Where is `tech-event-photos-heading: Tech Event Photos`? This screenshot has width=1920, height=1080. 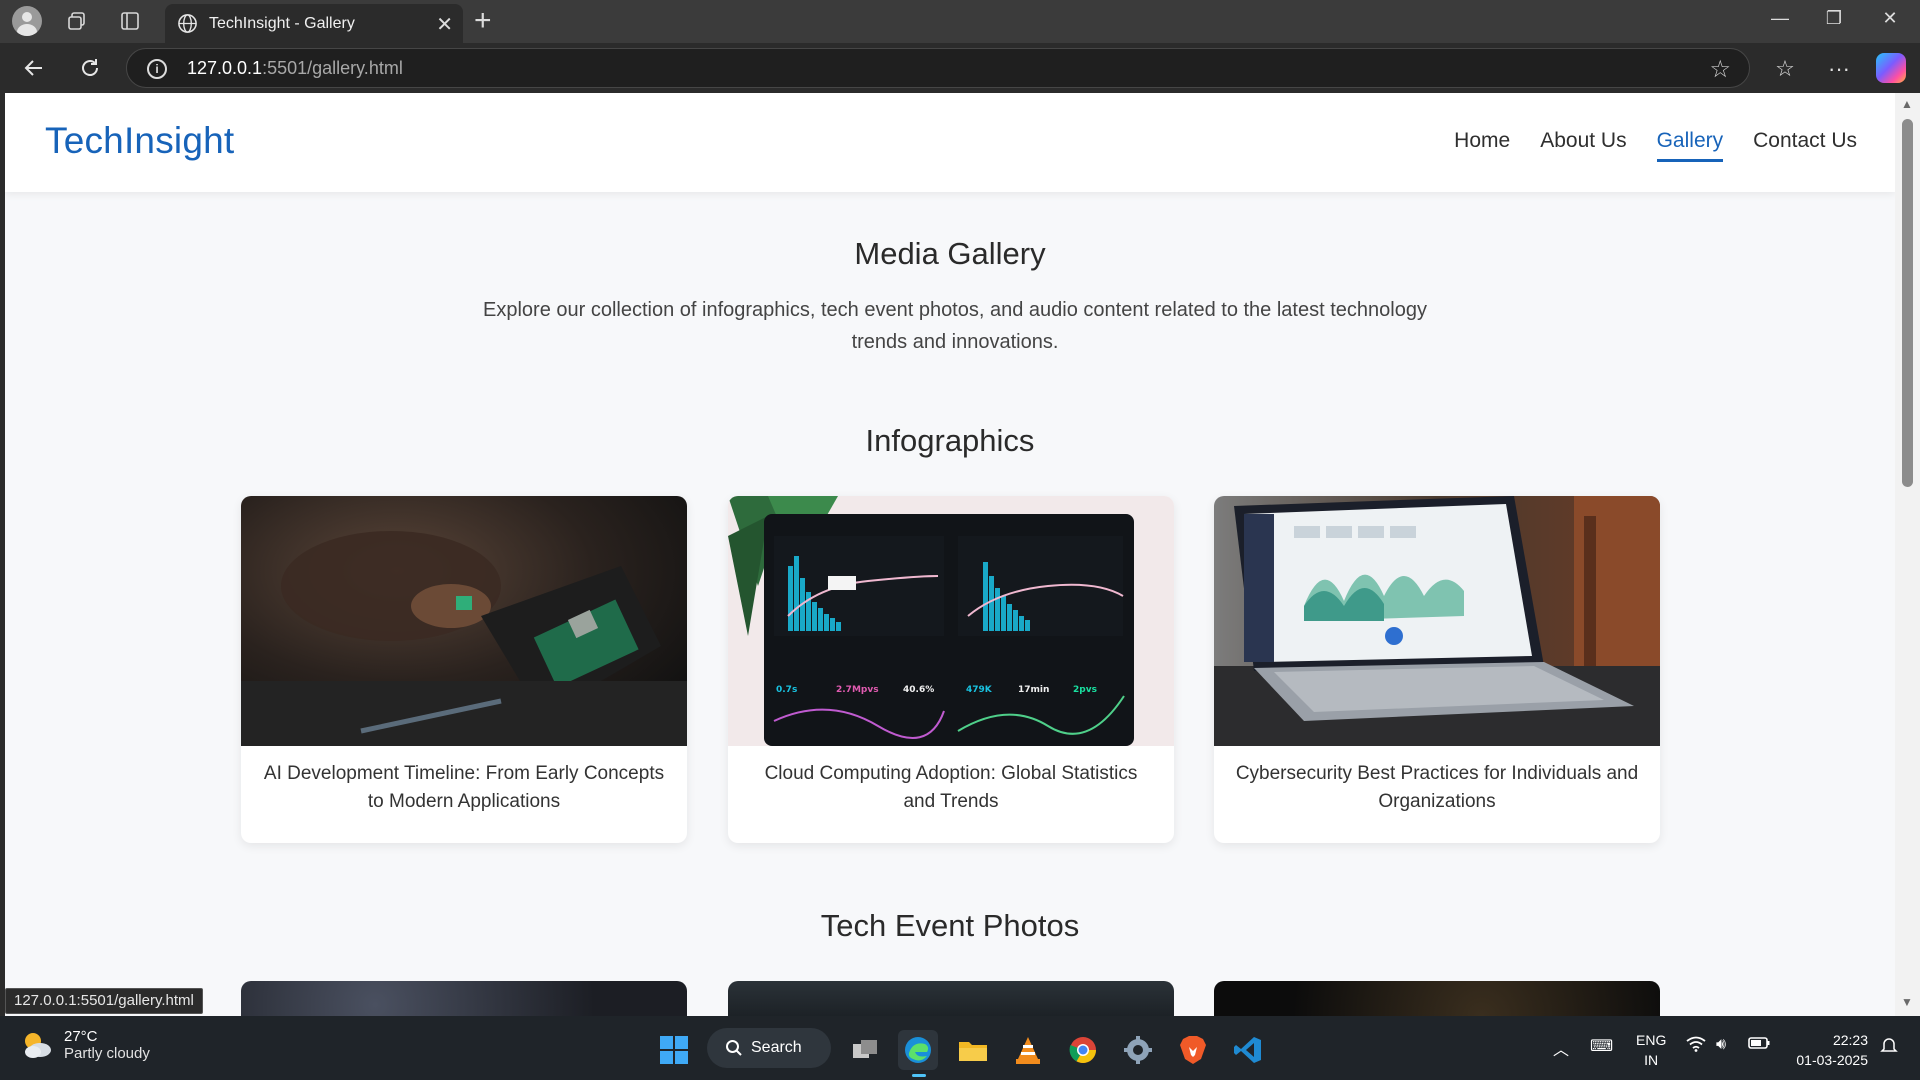
tech-event-photos-heading: Tech Event Photos is located at coordinates (950, 925).